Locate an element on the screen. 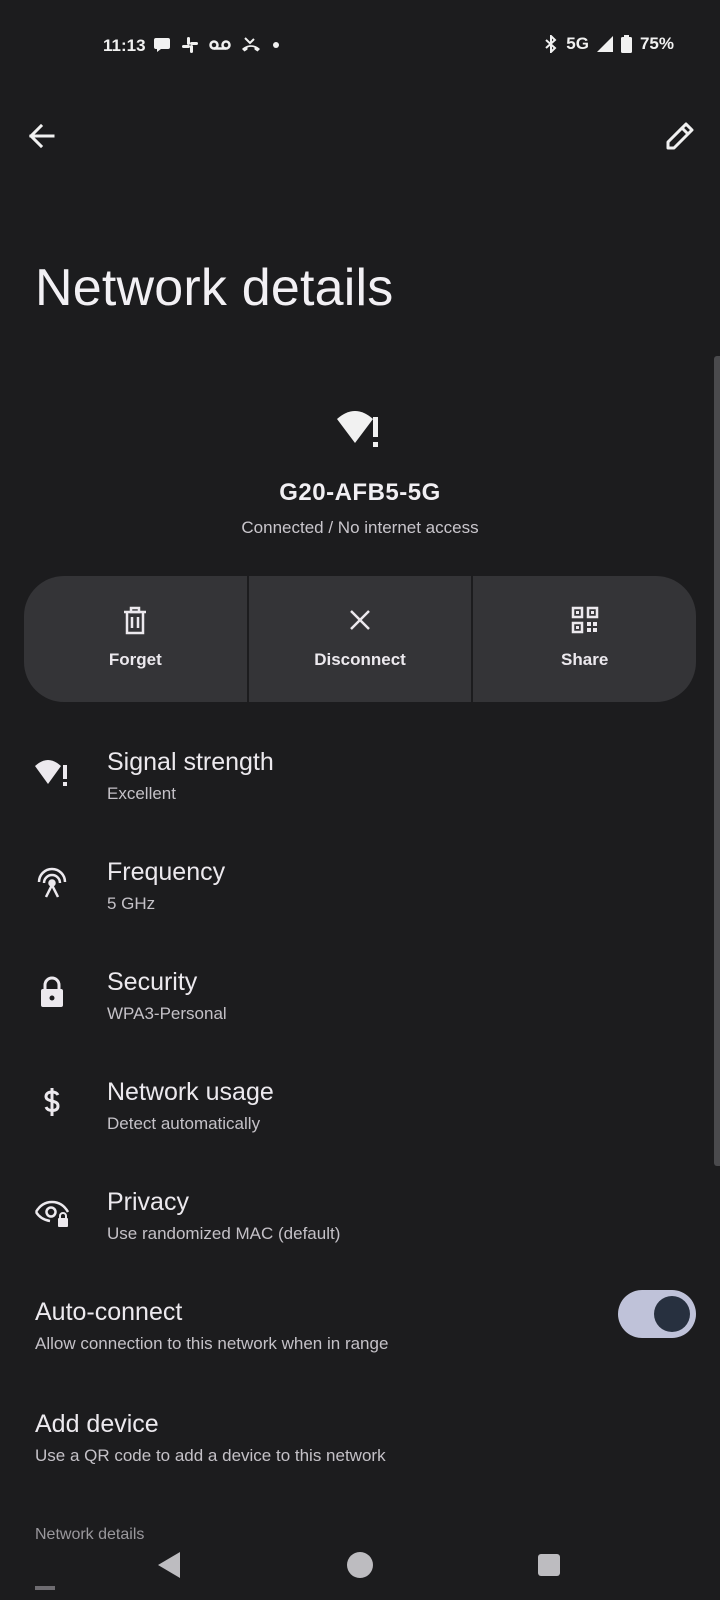 This screenshot has height=1600, width=720. network-actions: Forget Disconnect Share is located at coordinates (360, 639).